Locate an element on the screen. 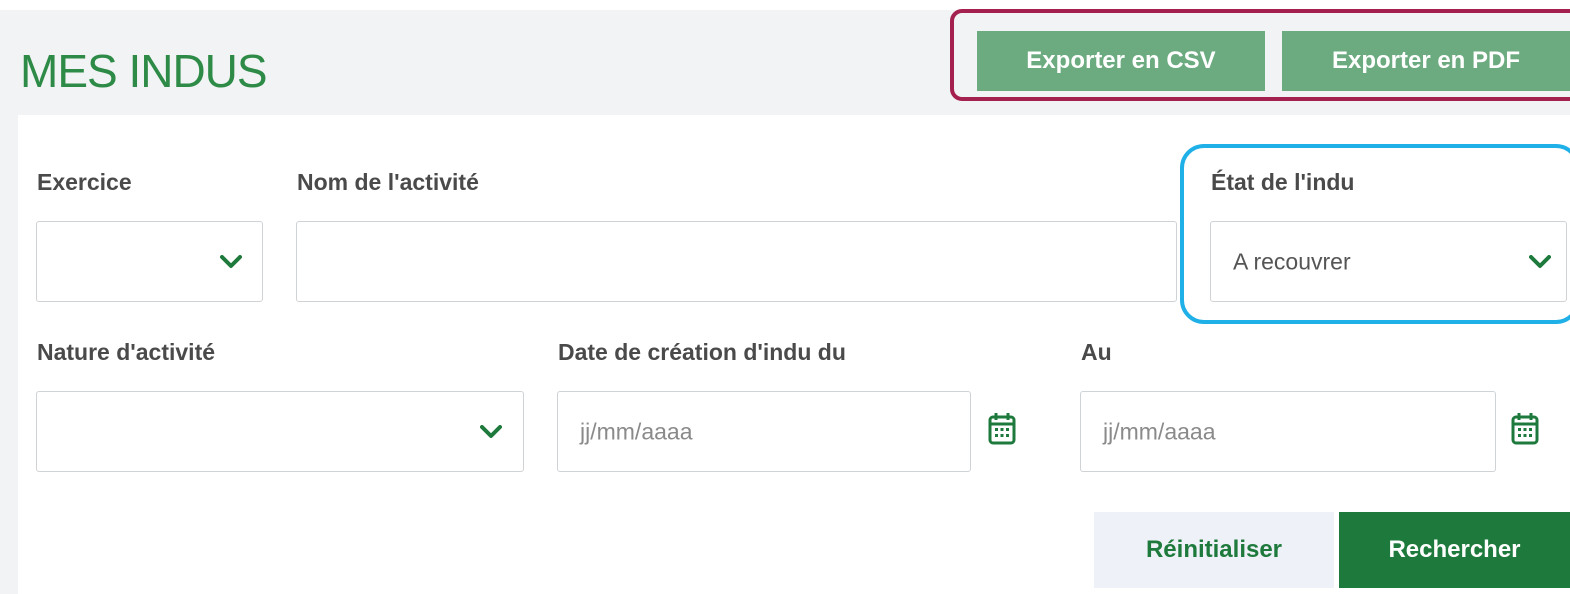  search-button: Rechercher is located at coordinates (1454, 550).